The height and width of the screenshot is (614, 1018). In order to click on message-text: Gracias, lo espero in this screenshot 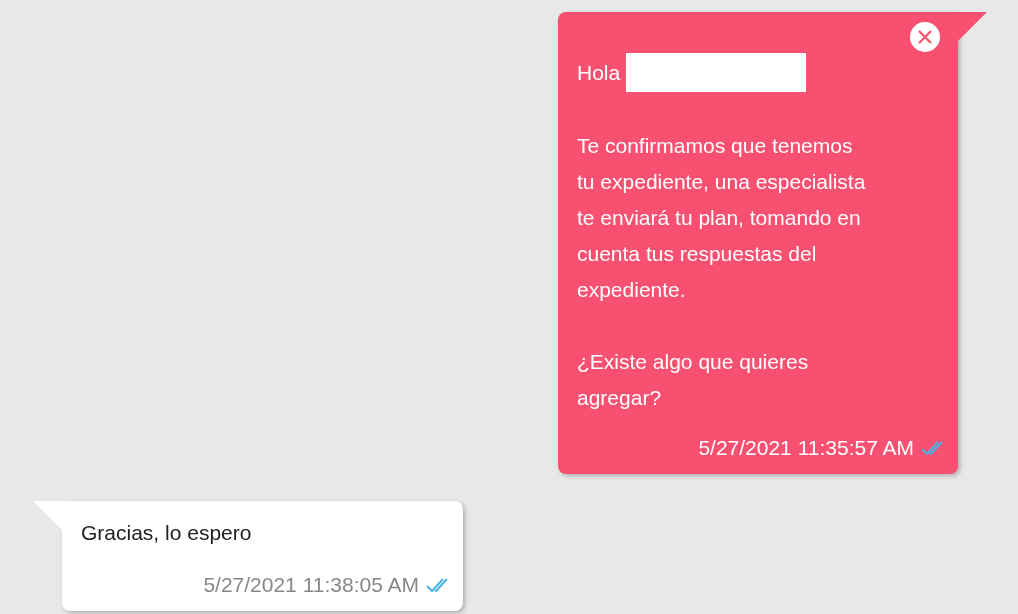, I will do `click(167, 533)`.